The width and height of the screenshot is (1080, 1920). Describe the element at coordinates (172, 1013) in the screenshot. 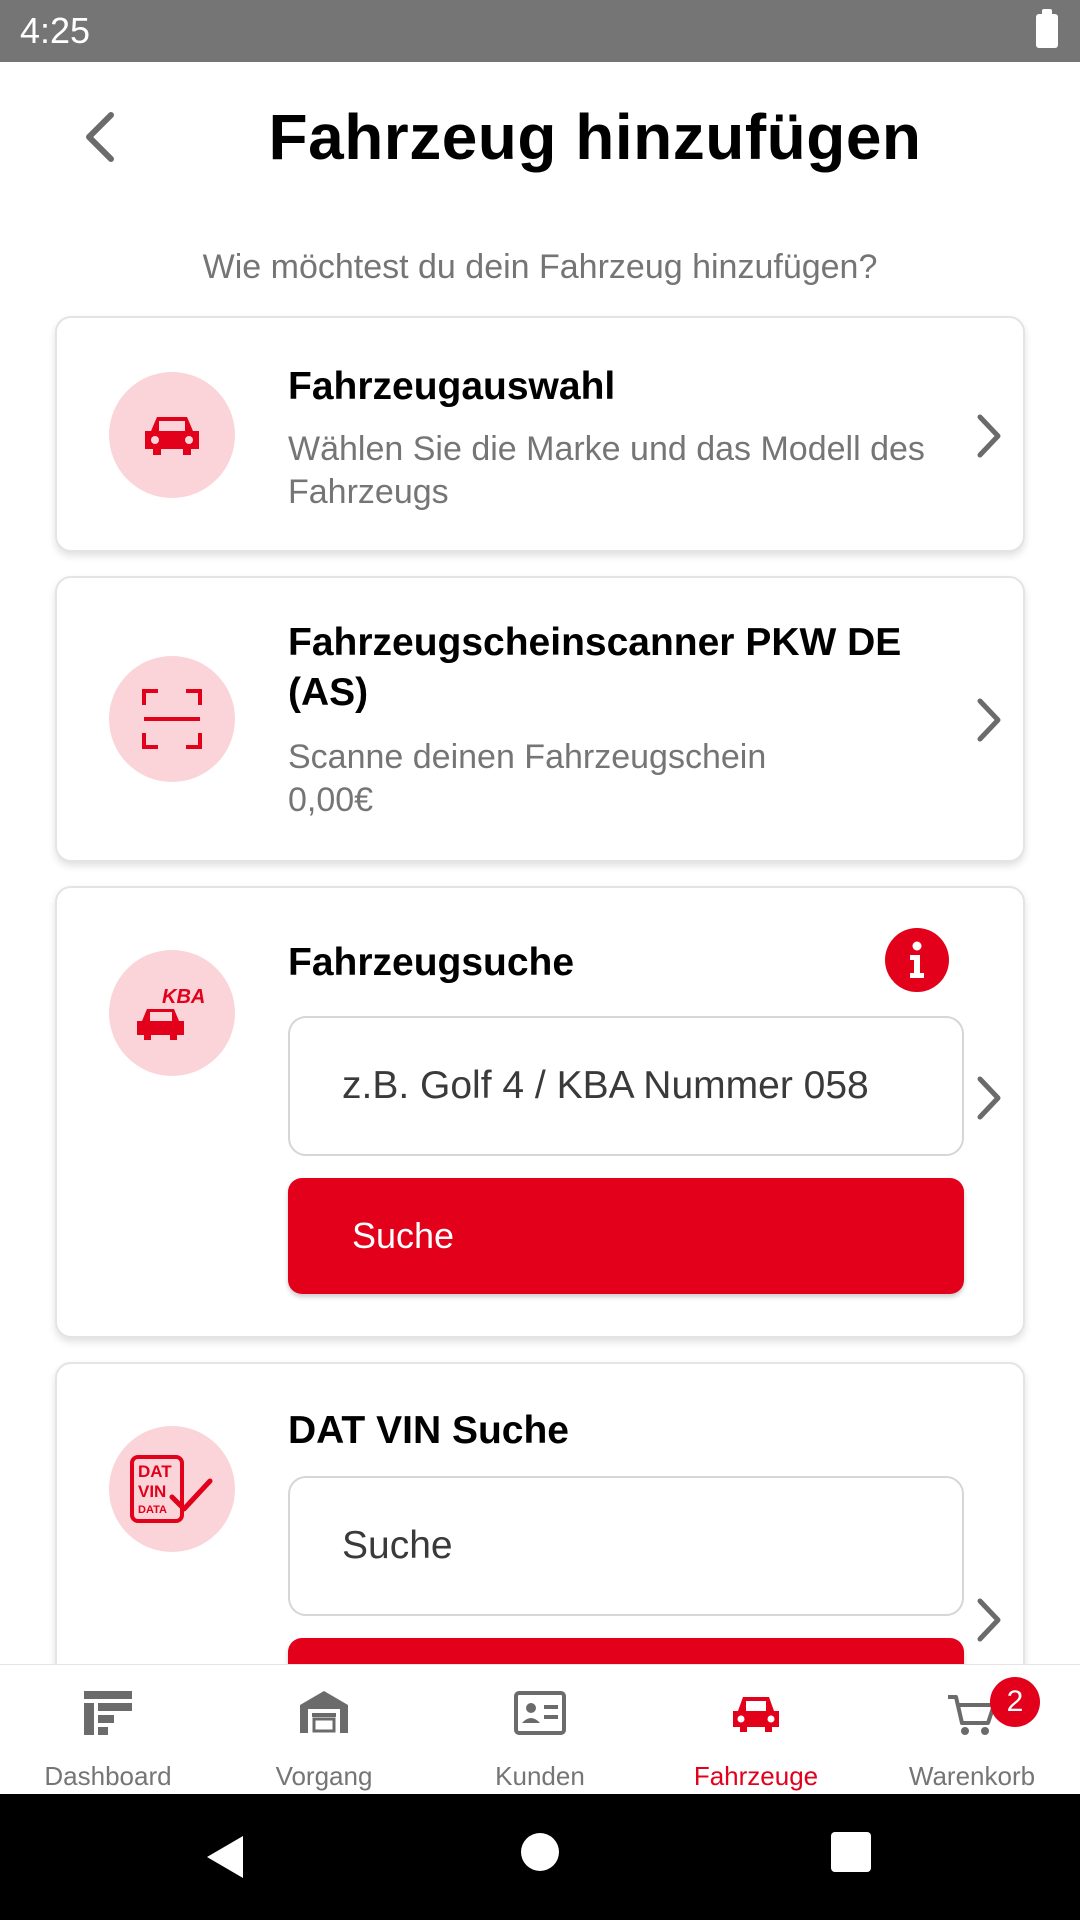

I see `kba-car-icon: KBA` at that location.